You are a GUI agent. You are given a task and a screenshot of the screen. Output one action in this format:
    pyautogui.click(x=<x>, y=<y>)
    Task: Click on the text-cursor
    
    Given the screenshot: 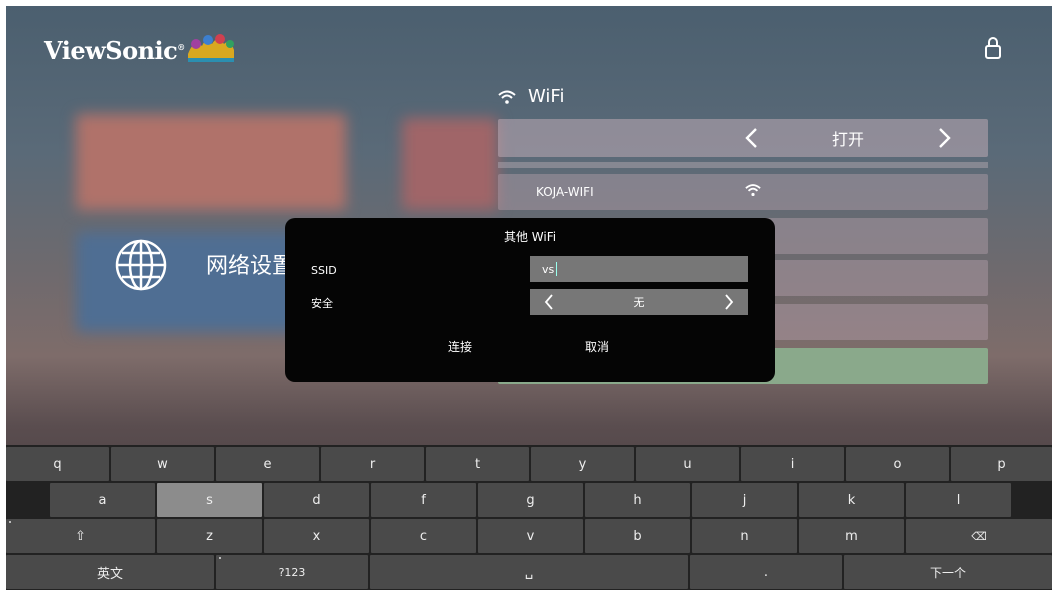 What is the action you would take?
    pyautogui.click(x=556, y=269)
    